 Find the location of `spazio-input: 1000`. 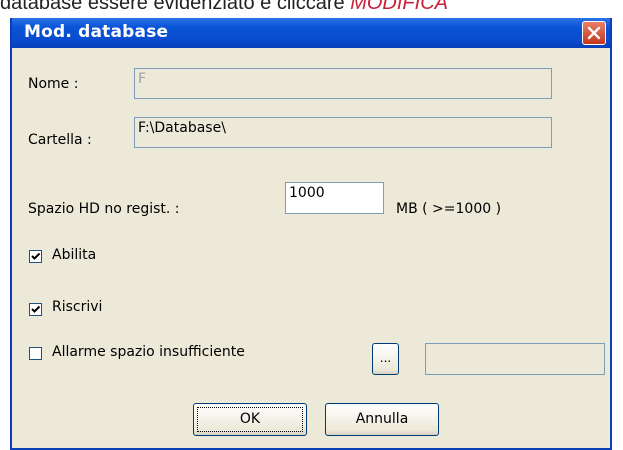

spazio-input: 1000 is located at coordinates (334, 198).